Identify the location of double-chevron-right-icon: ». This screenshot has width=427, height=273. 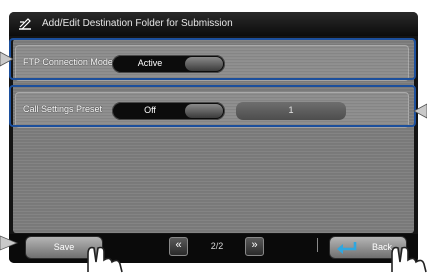
(254, 245).